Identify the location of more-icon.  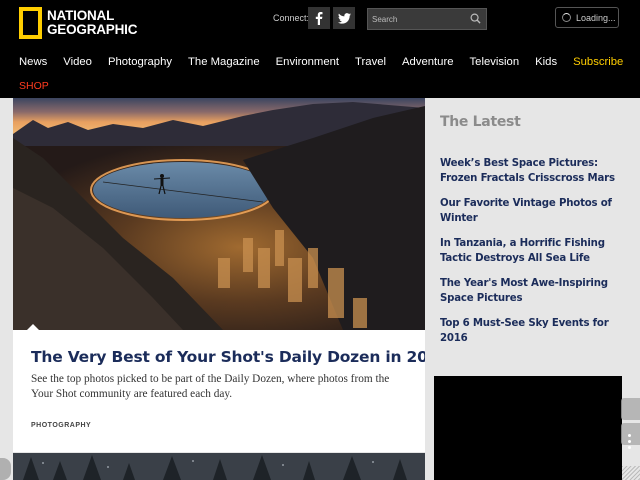
(630, 443).